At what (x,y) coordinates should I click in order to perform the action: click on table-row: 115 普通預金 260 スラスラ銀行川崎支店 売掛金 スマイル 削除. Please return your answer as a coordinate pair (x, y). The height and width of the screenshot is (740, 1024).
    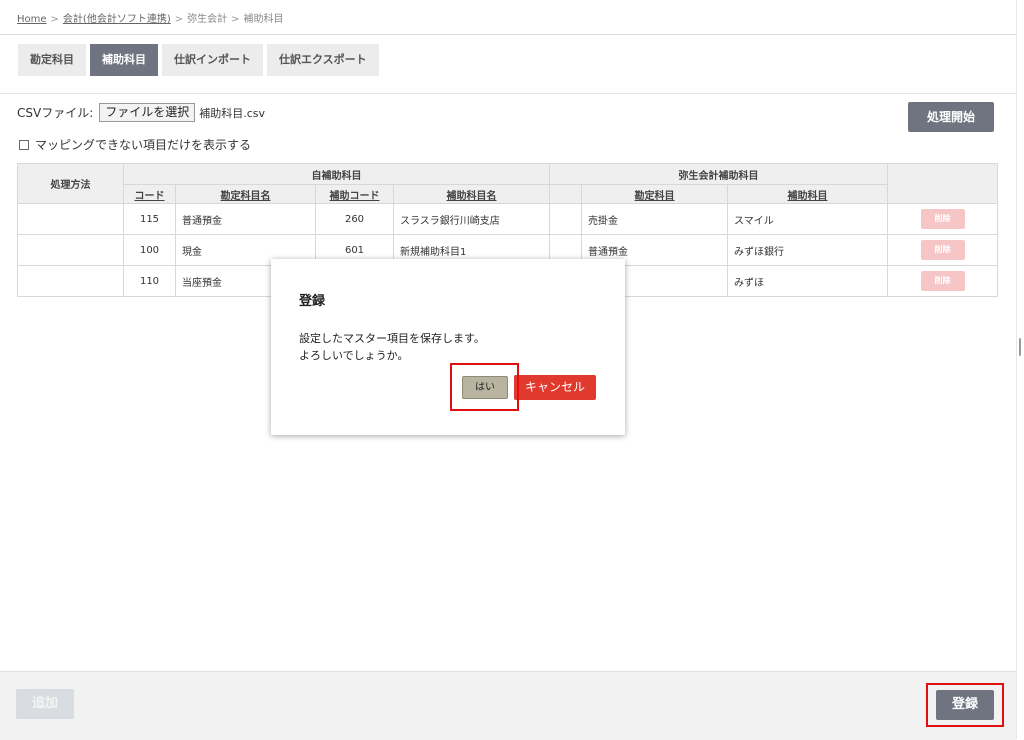
    Looking at the image, I should click on (507, 219).